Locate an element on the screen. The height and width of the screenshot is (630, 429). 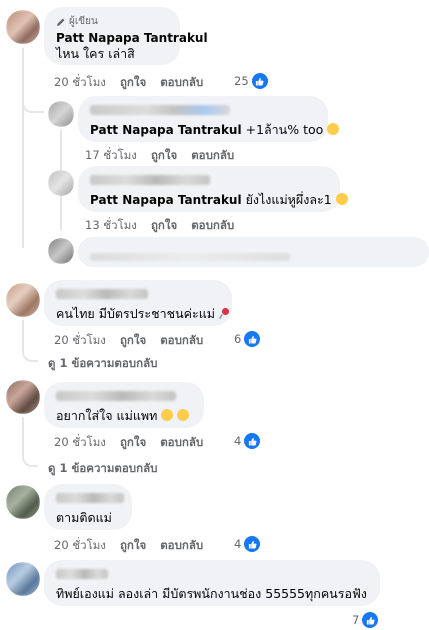
laughing-emoji-icon is located at coordinates (333, 129).